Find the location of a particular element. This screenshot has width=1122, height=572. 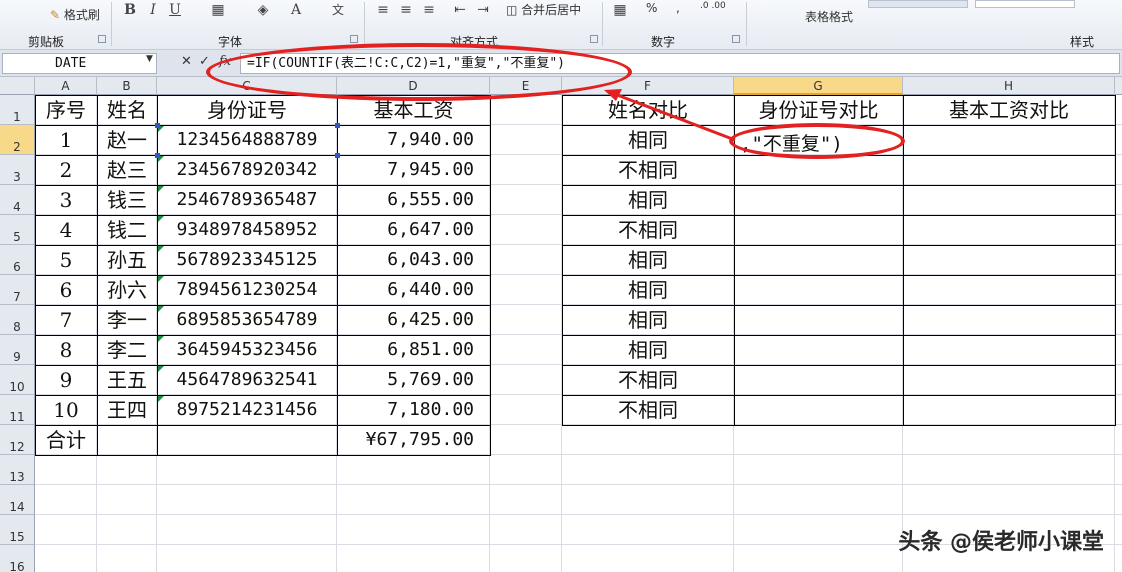

table1-id-cell: 2345678920342 is located at coordinates (247, 170).